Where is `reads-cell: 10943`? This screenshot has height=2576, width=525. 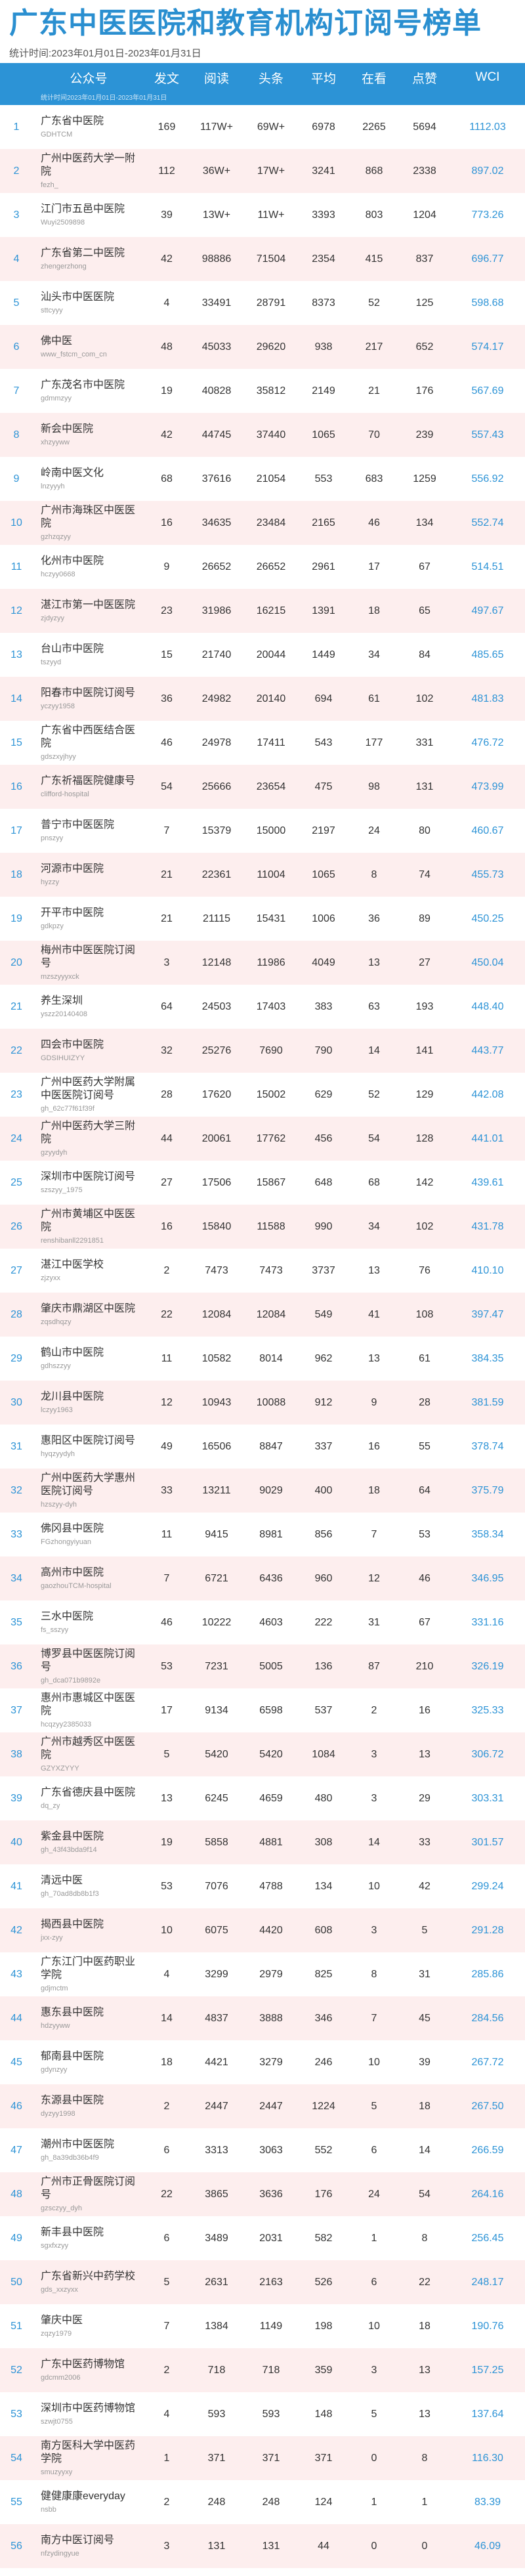
reads-cell: 10943 is located at coordinates (216, 1402).